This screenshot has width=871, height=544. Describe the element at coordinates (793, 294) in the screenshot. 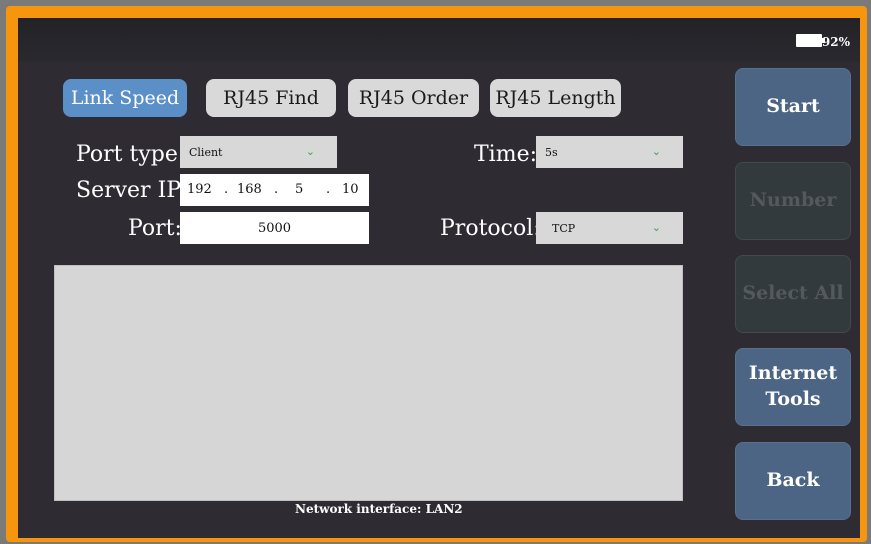

I see `select-all-button: Select All` at that location.